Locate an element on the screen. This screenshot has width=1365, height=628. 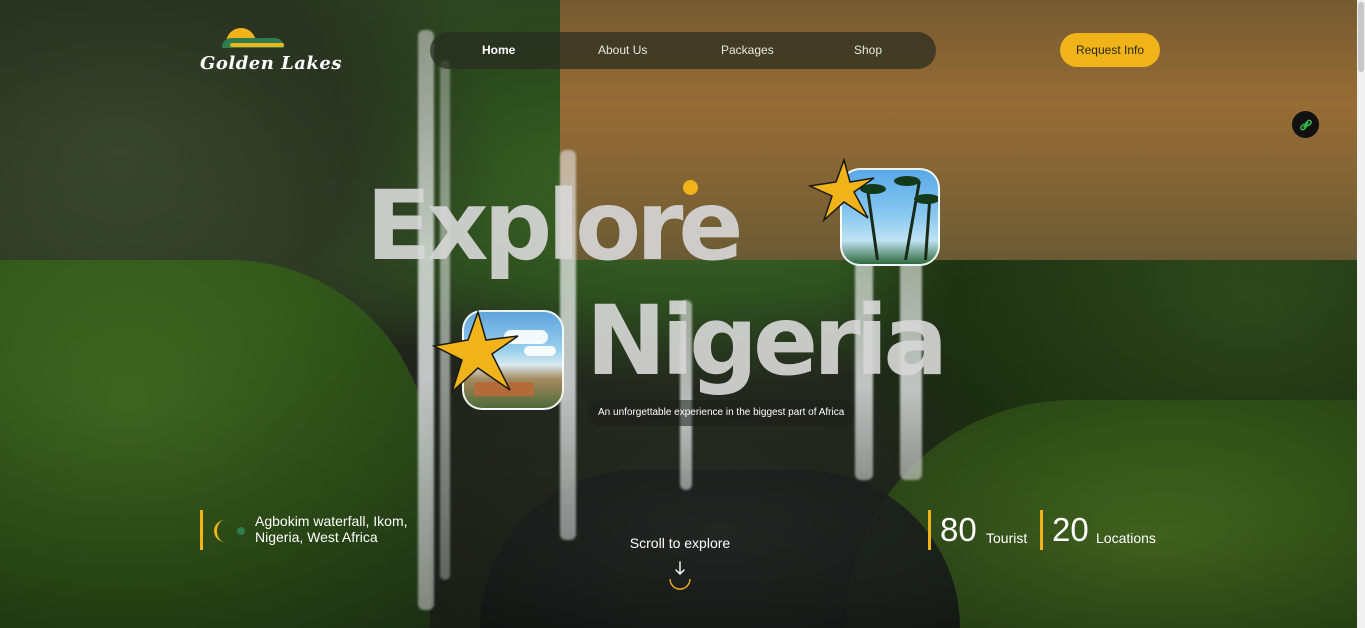
arrow-down-icon is located at coordinates (680, 575).